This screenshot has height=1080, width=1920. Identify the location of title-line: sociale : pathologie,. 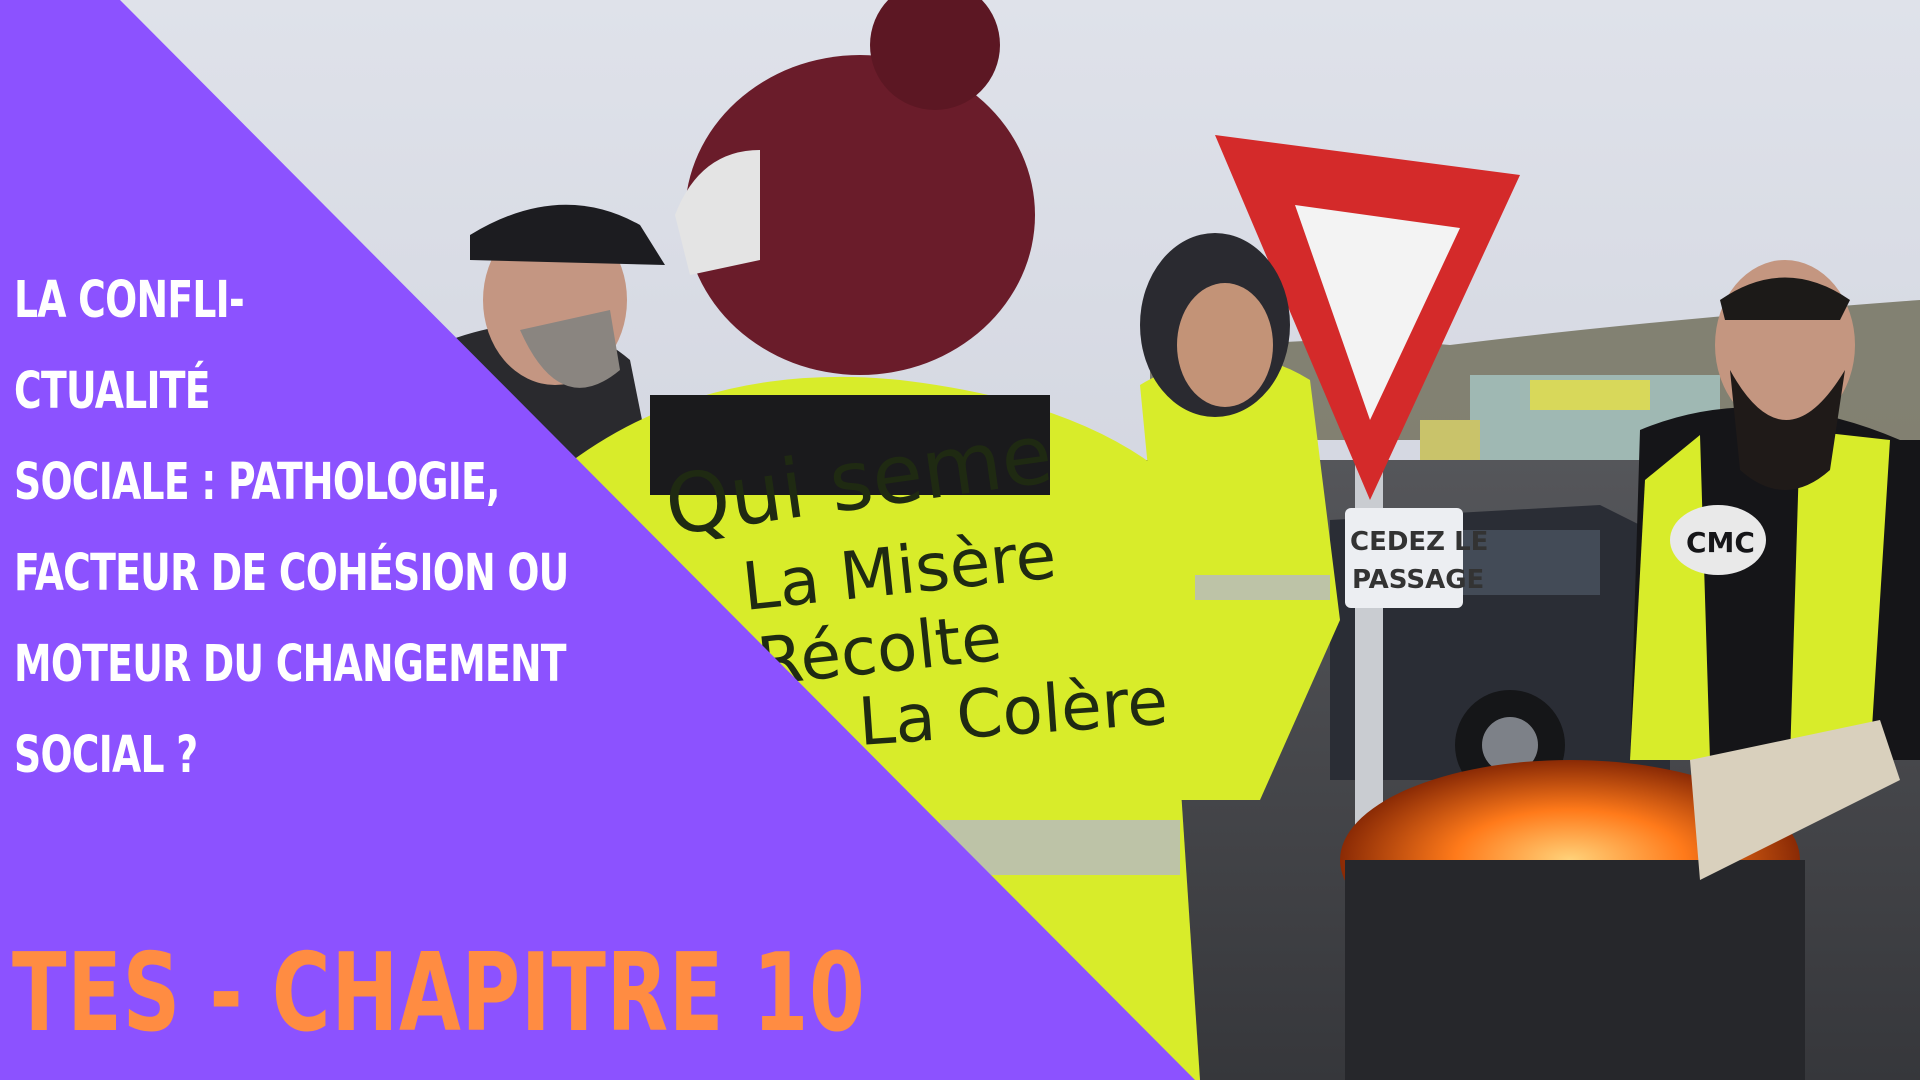
(257, 482).